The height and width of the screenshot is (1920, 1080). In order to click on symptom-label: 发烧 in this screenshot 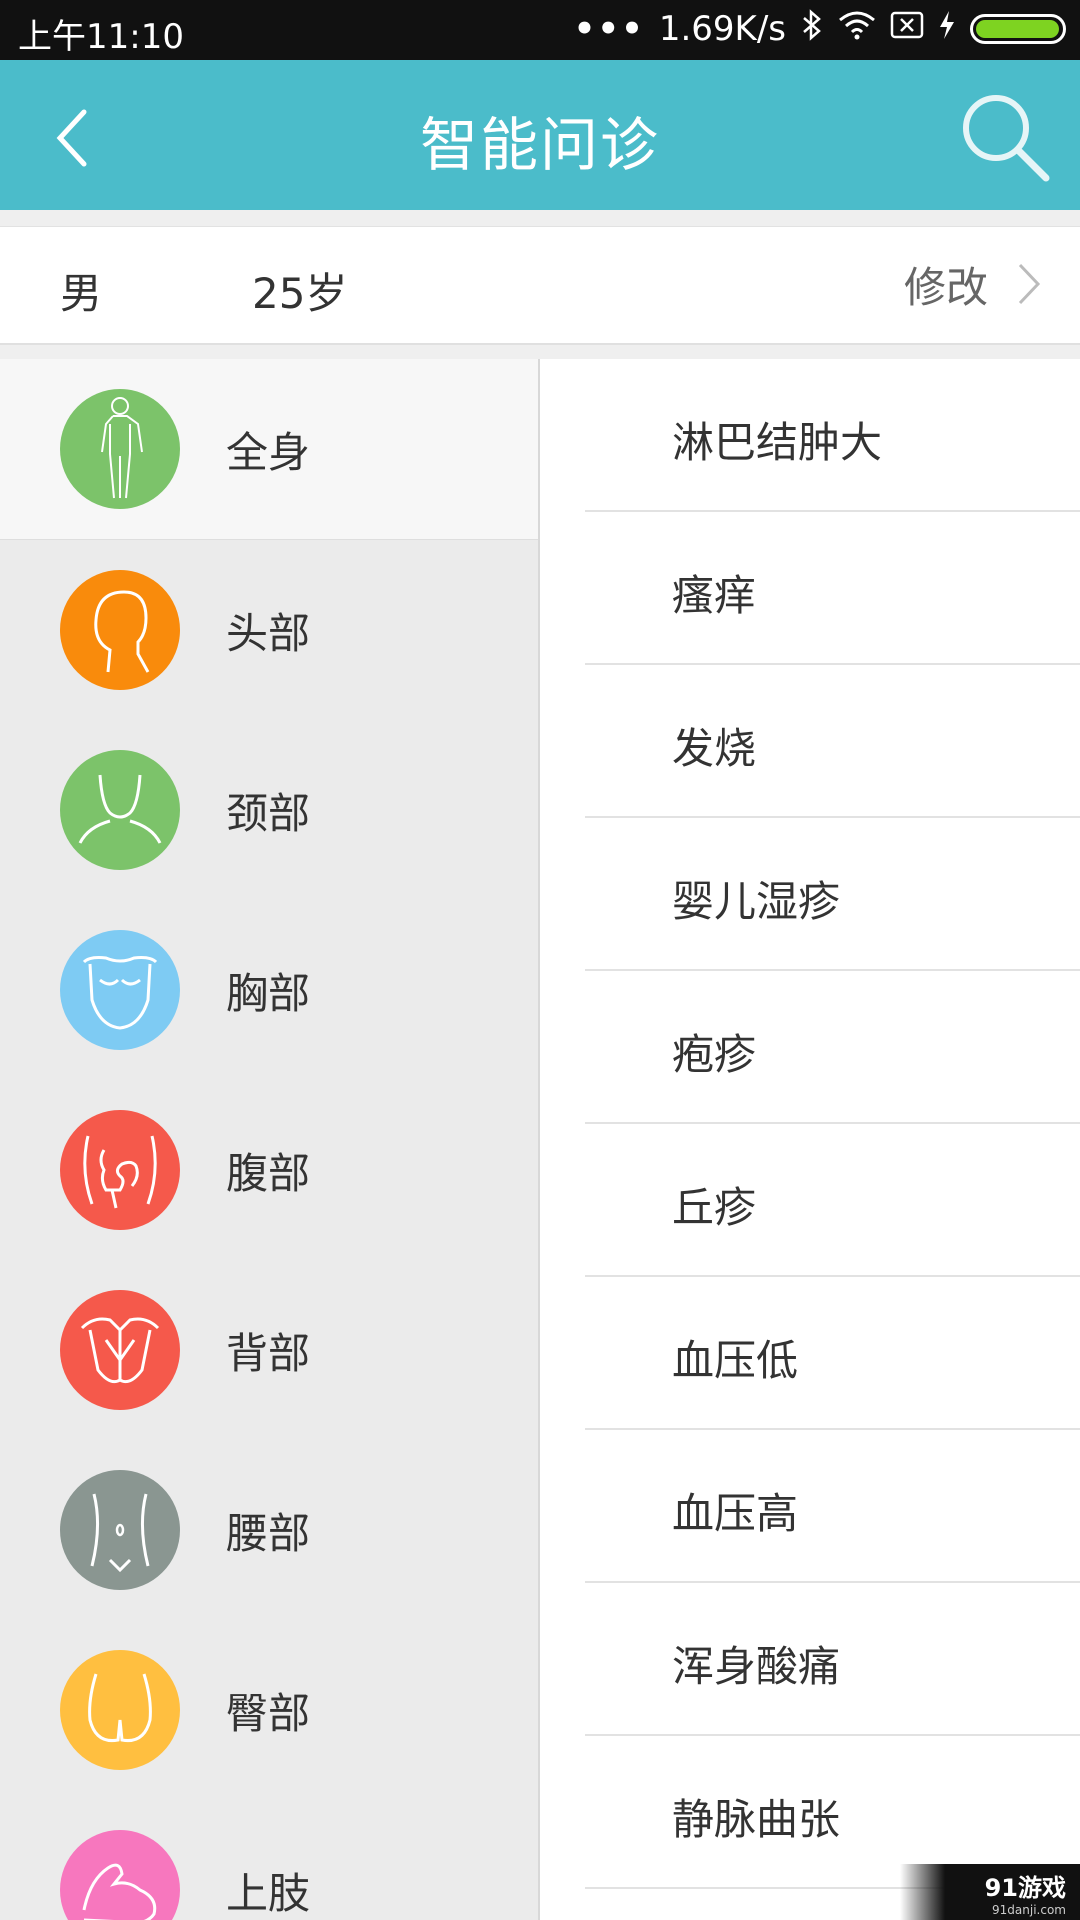, I will do `click(714, 748)`.